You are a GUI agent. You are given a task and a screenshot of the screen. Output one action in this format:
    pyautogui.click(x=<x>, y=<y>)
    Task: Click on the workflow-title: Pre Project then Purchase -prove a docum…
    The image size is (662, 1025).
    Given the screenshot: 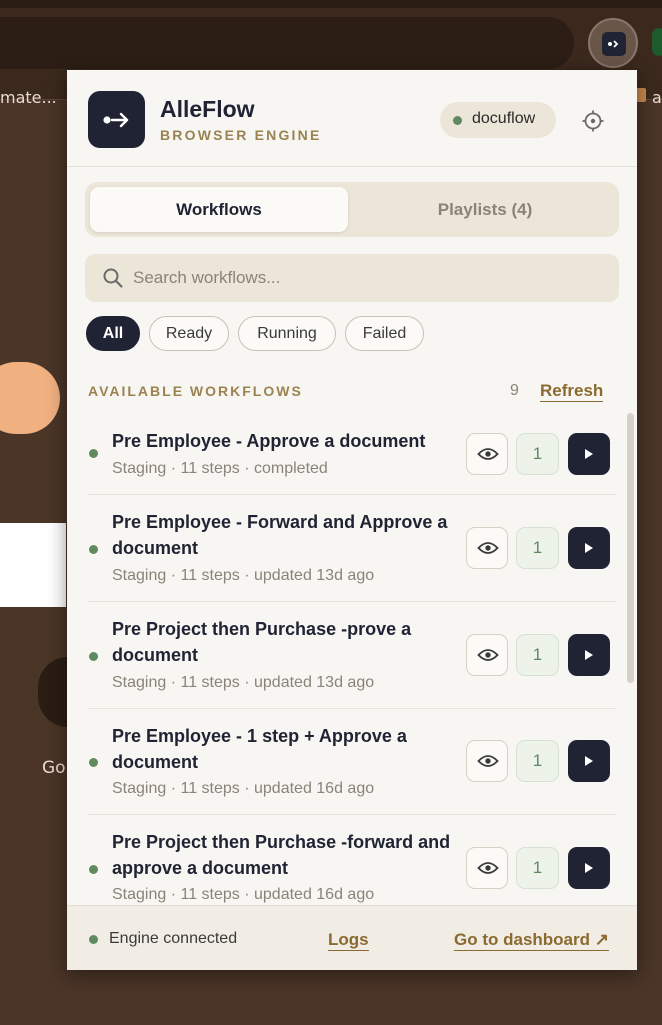 What is the action you would take?
    pyautogui.click(x=284, y=642)
    